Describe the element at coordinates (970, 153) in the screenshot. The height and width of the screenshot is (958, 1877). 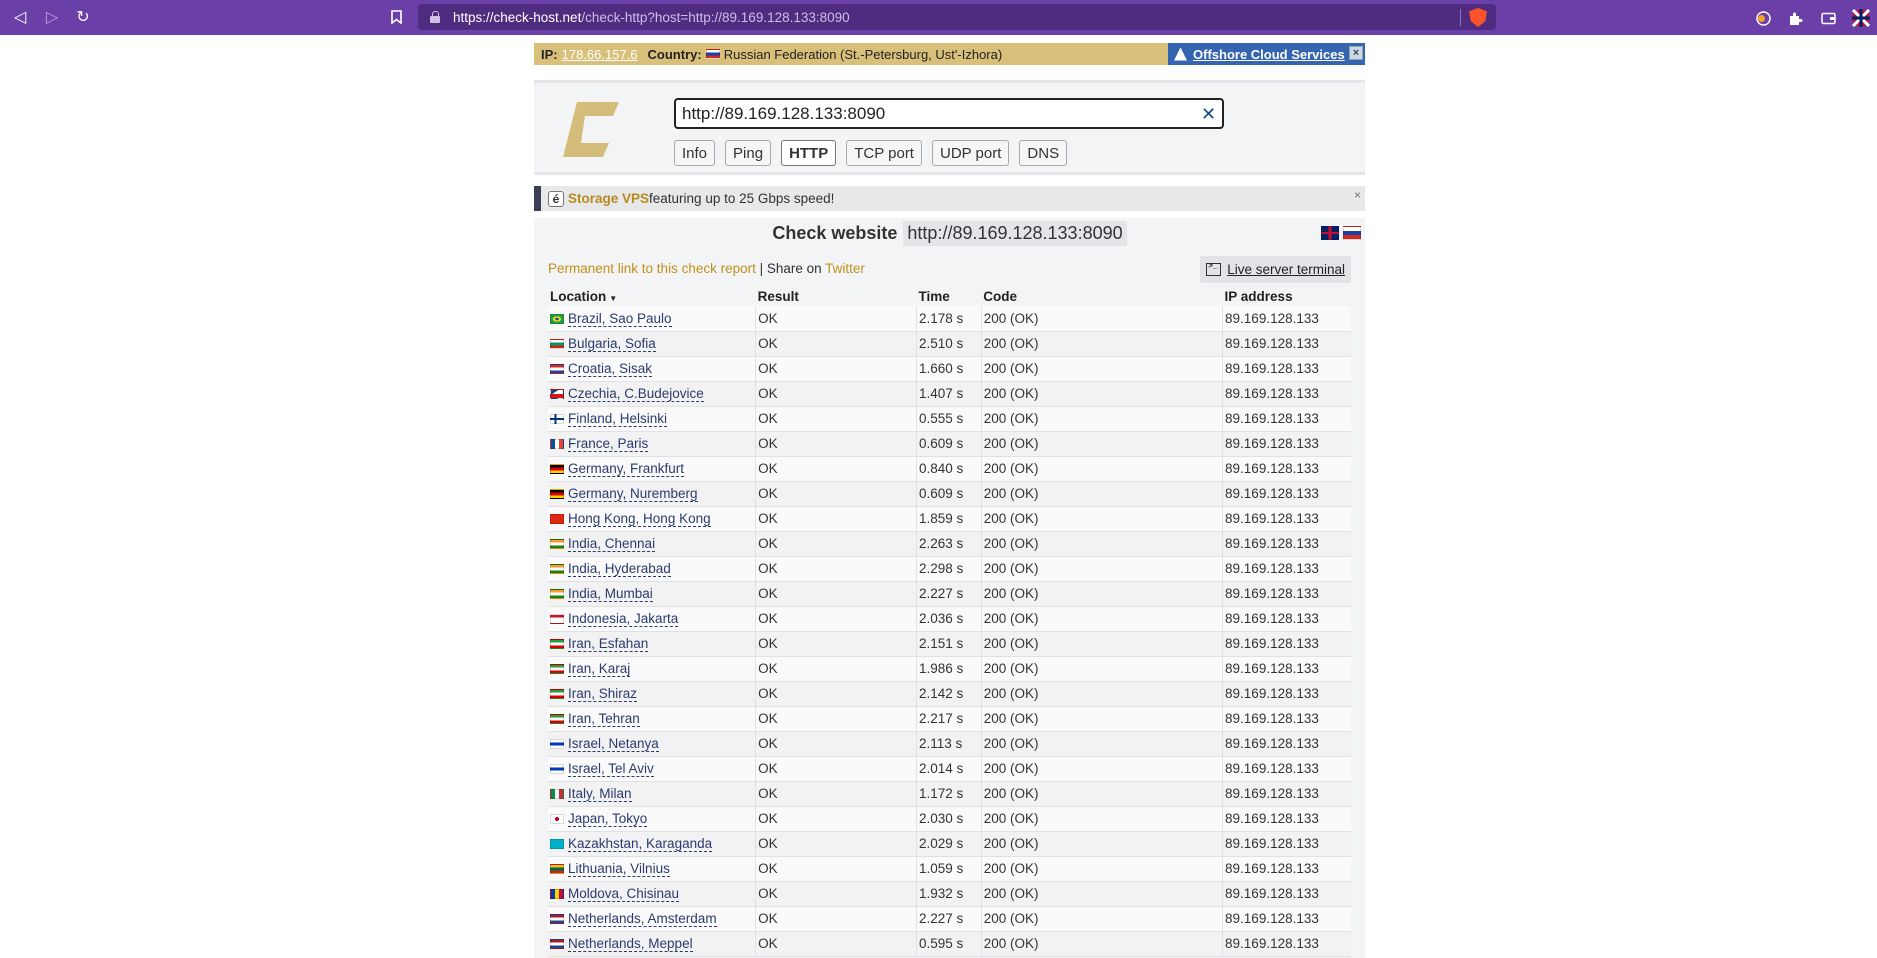
I see `tab-udp-port: UDP port` at that location.